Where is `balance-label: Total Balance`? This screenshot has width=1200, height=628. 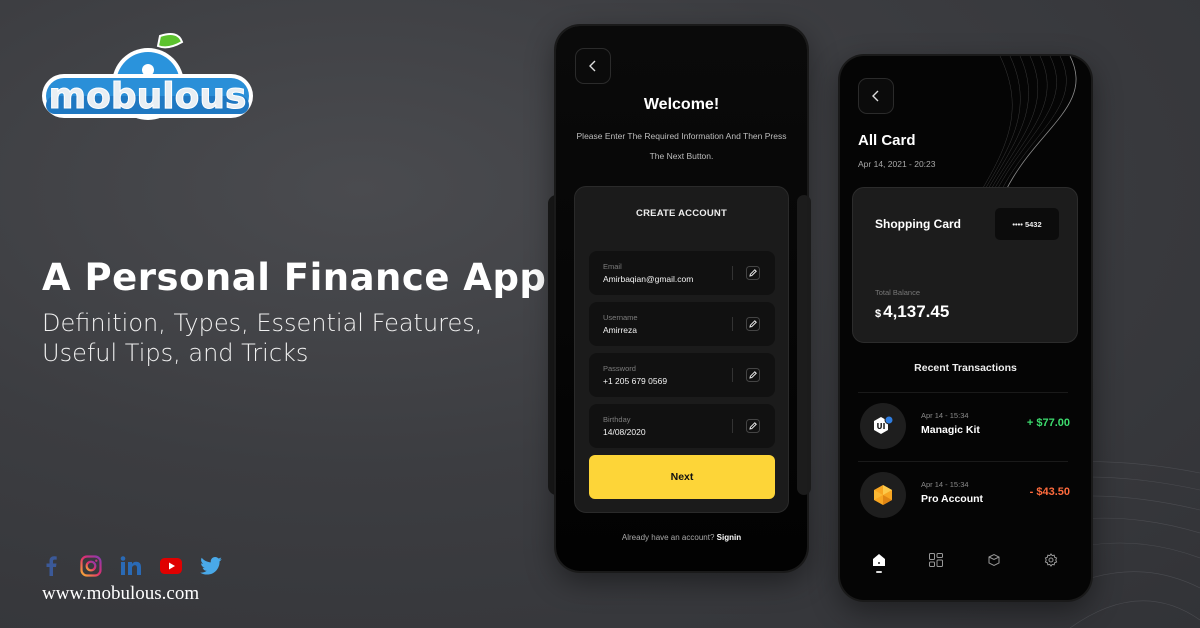
balance-label: Total Balance is located at coordinates (898, 292).